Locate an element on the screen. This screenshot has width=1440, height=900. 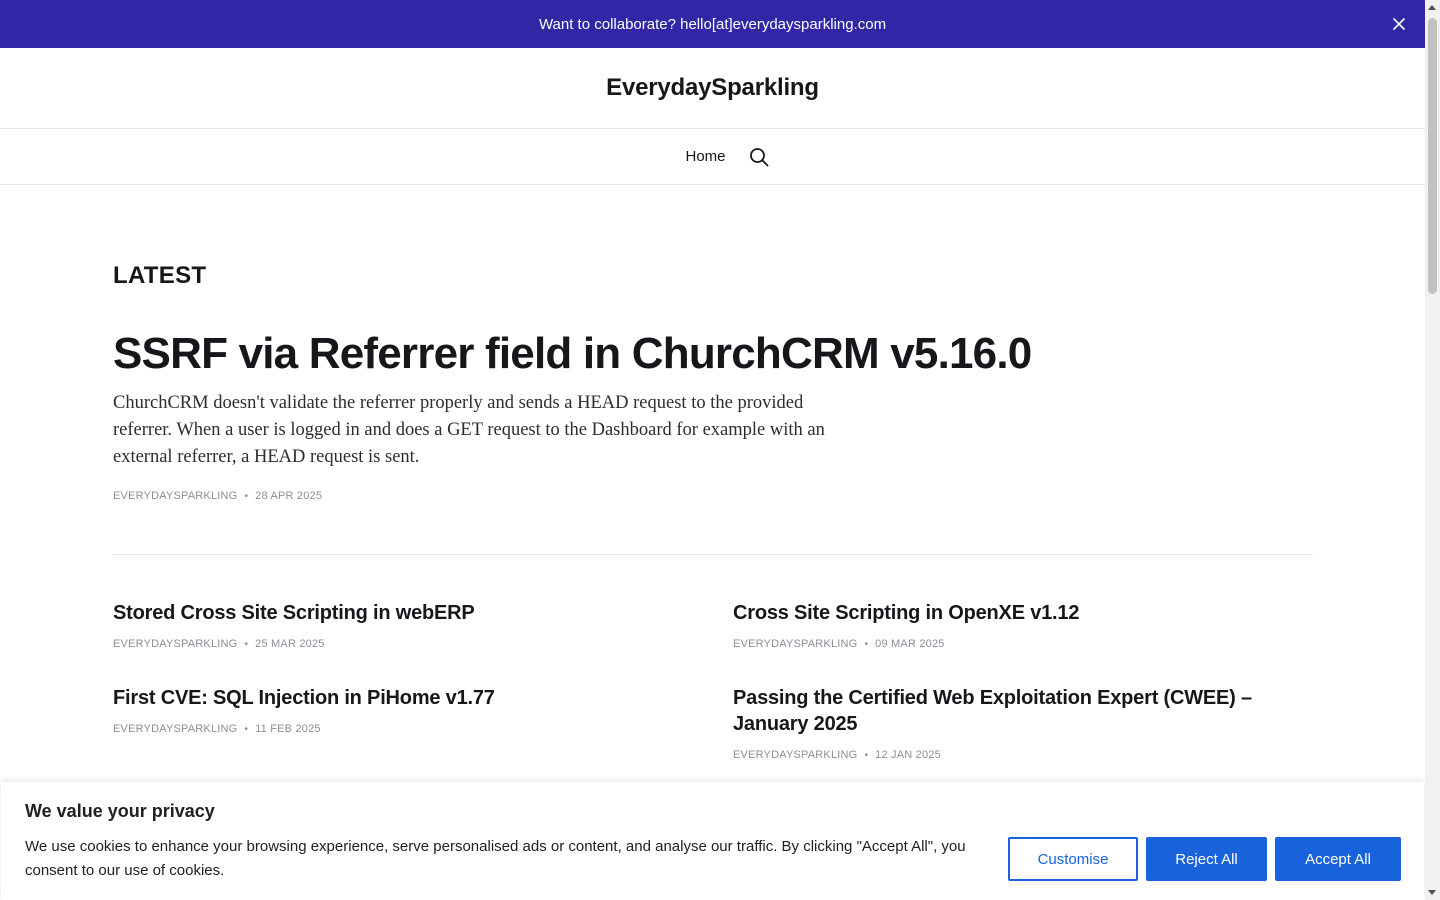
post-date: 28 APR 2025 is located at coordinates (289, 496).